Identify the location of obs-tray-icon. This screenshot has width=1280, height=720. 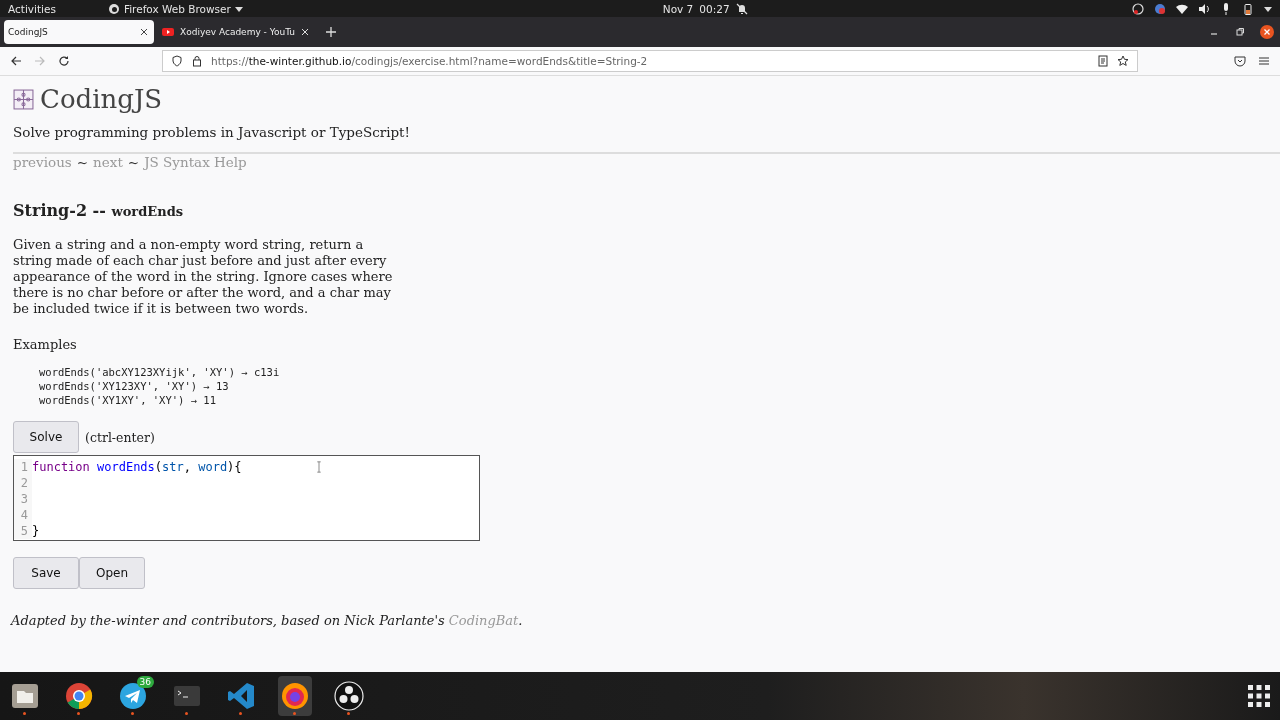
(1138, 8).